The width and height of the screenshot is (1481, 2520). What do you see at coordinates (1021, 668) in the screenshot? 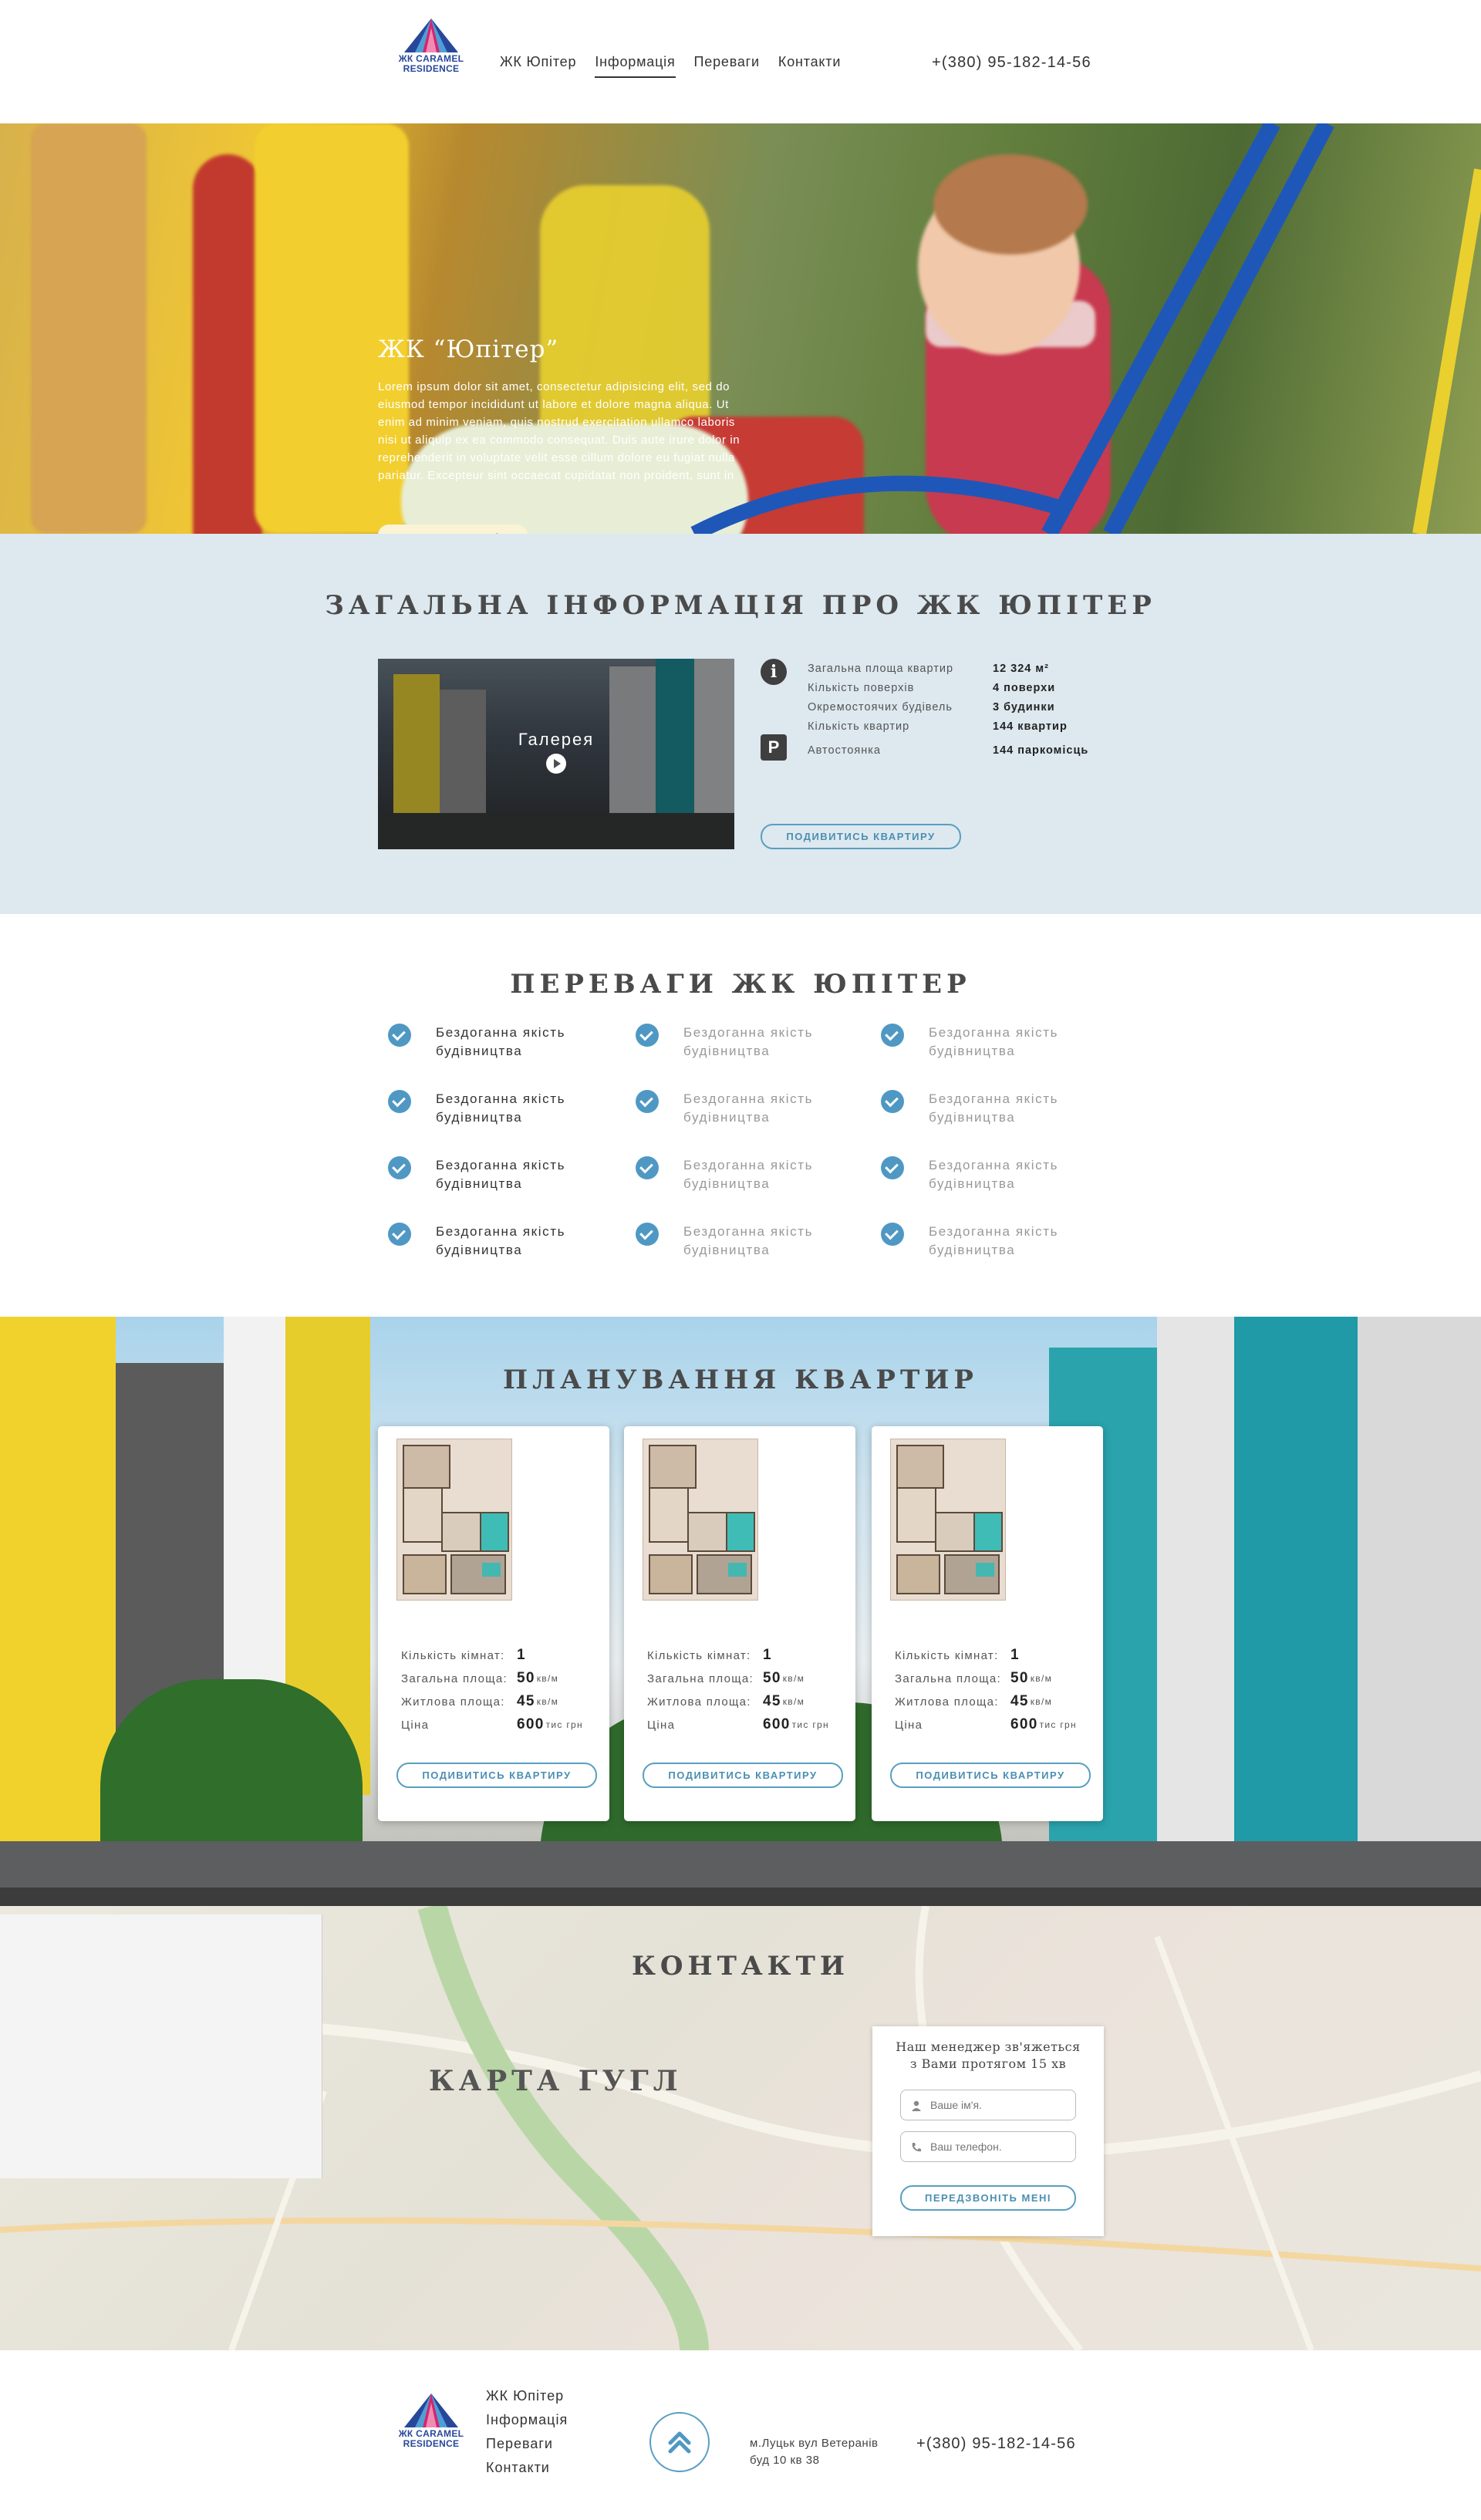
I see `stat-value: 12 324 м²` at bounding box center [1021, 668].